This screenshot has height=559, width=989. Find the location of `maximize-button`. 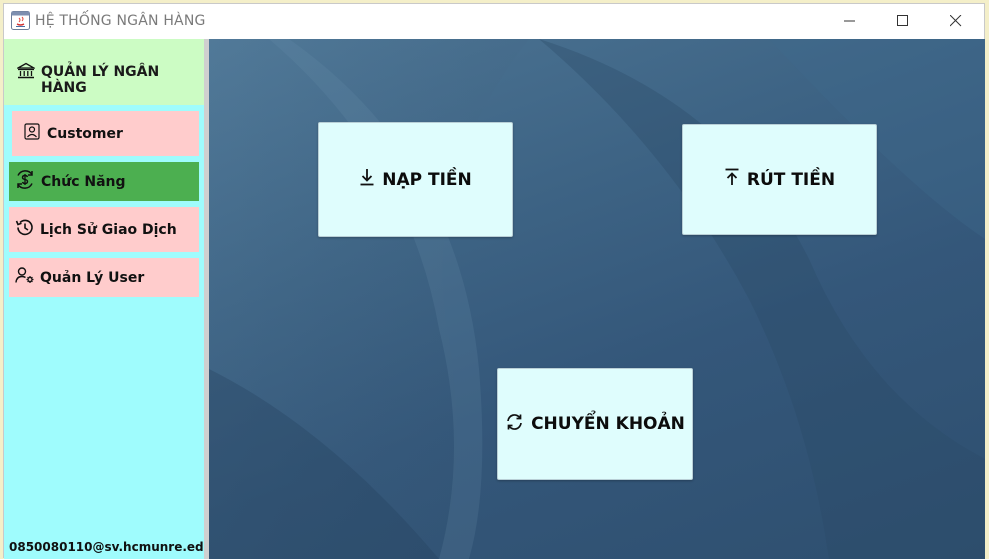

maximize-button is located at coordinates (903, 21).